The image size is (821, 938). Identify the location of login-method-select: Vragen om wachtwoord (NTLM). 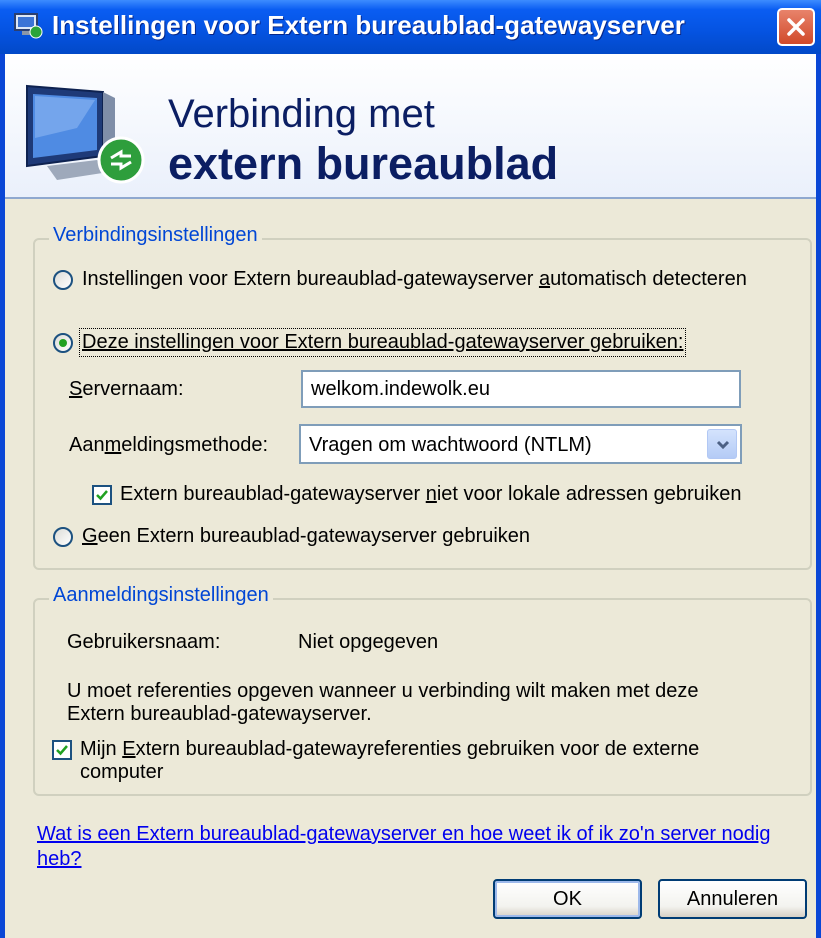
(520, 444).